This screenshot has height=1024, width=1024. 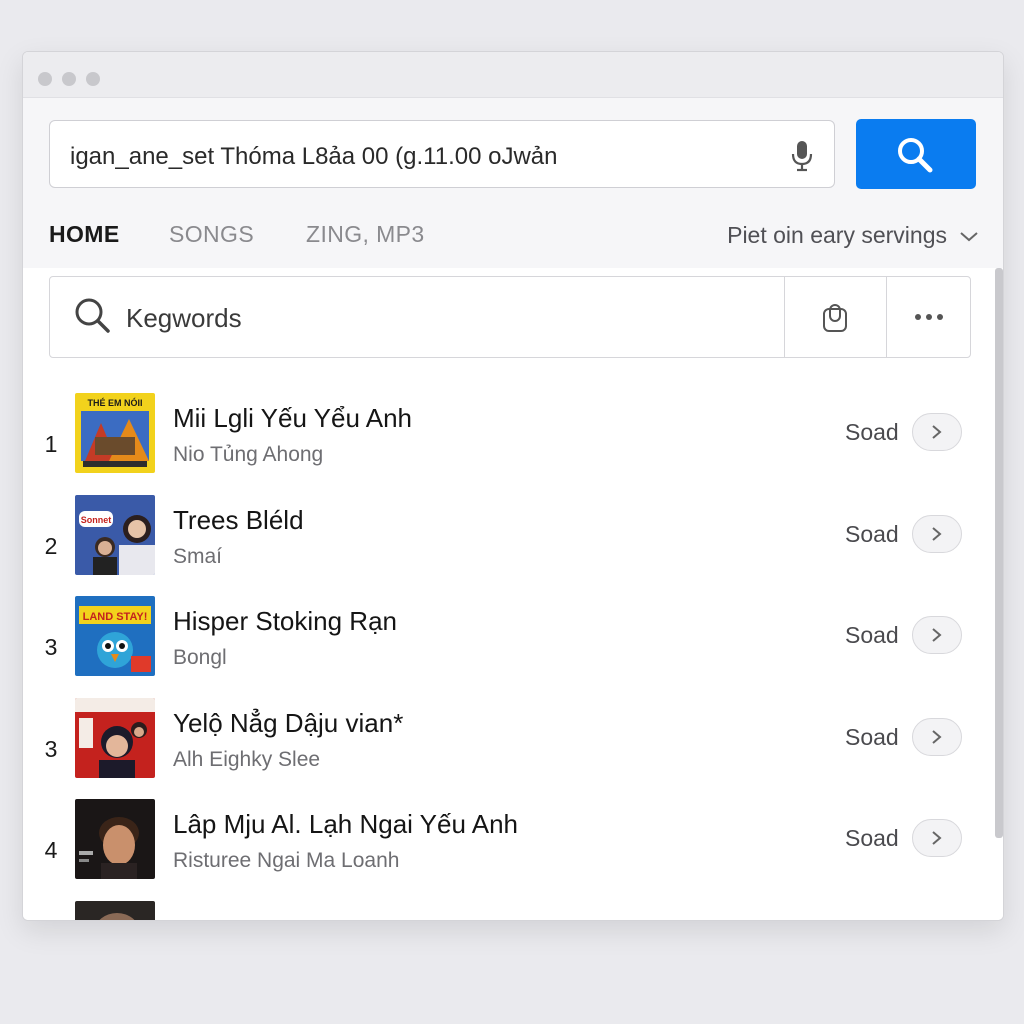 I want to click on album-cover: LAND STAY!, so click(x=115, y=636).